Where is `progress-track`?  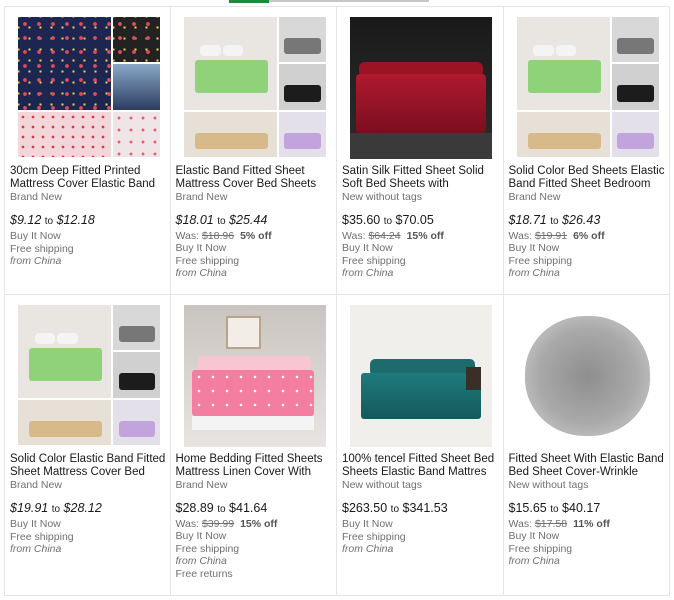 progress-track is located at coordinates (349, 1).